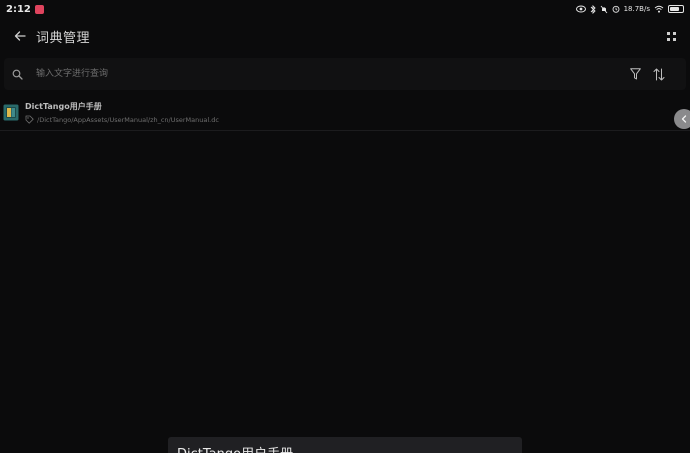 The width and height of the screenshot is (690, 453). What do you see at coordinates (11, 112) in the screenshot?
I see `book-icon` at bounding box center [11, 112].